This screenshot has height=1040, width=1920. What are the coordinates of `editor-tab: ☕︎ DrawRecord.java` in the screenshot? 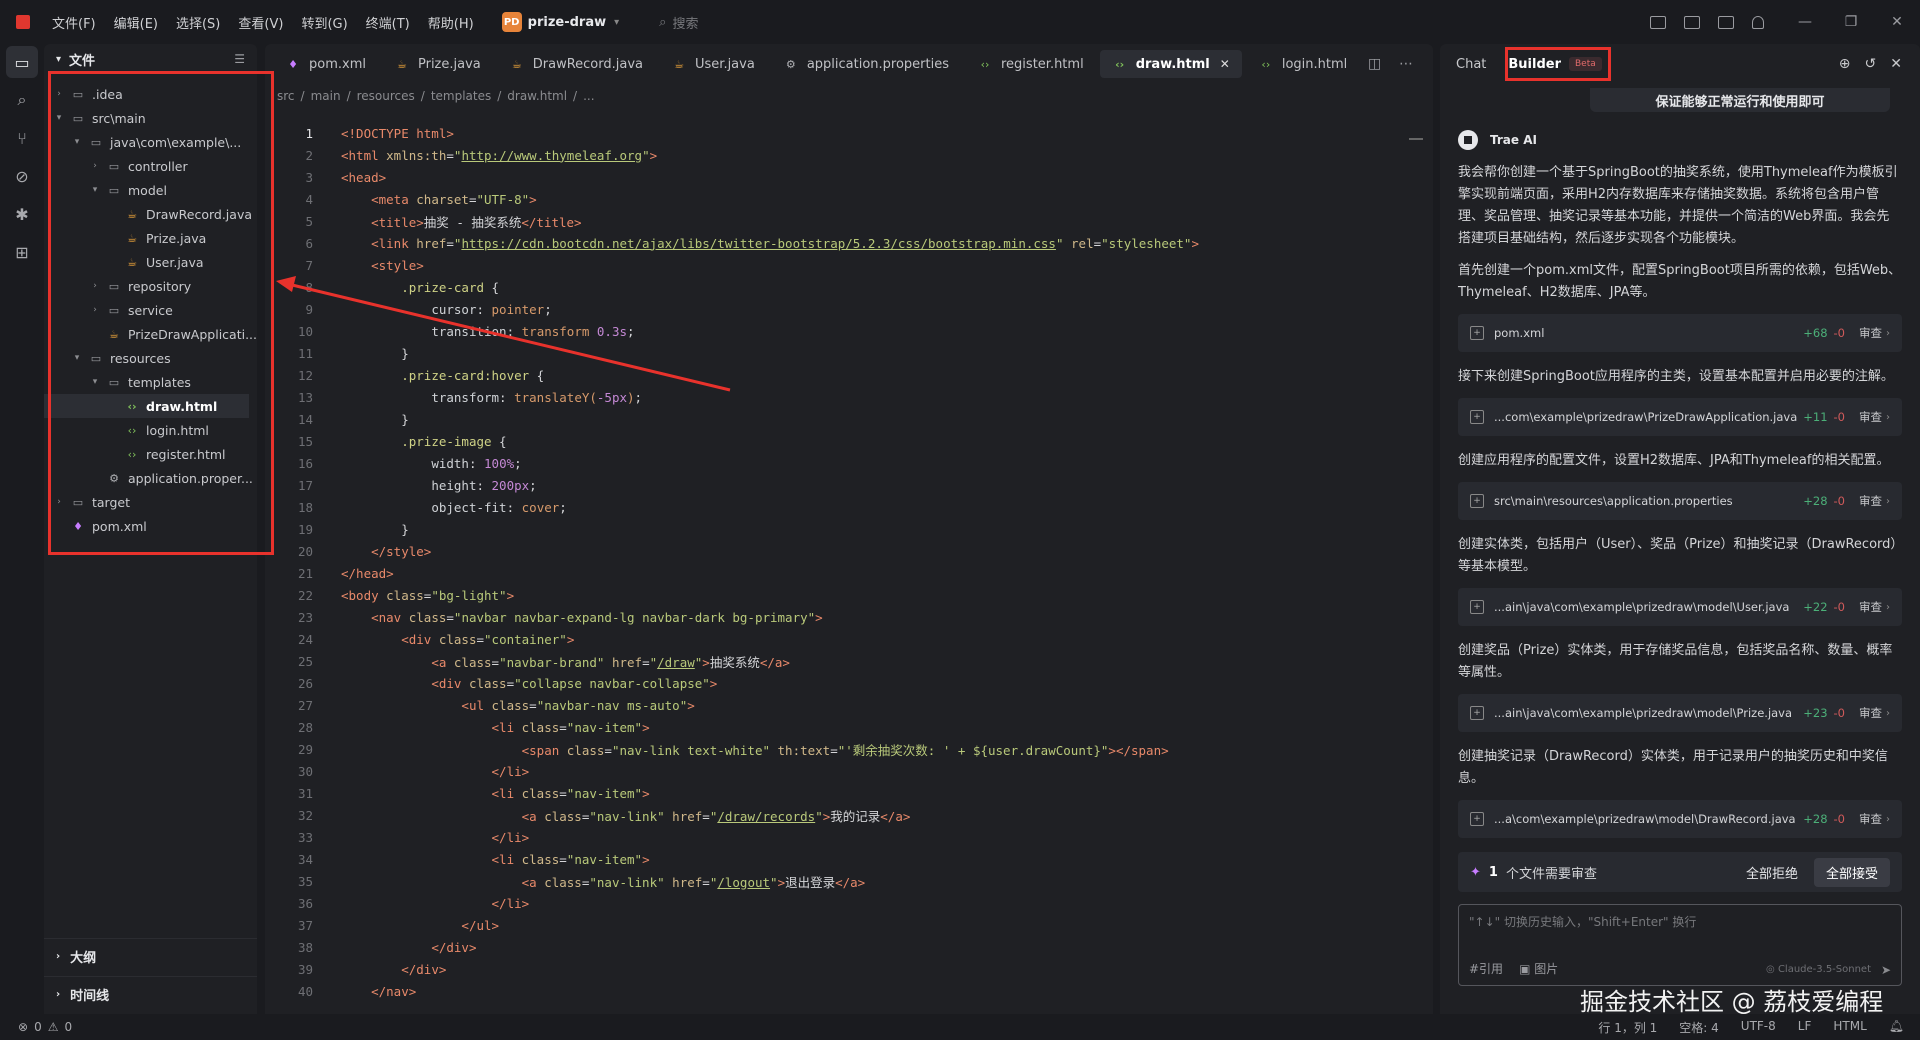 It's located at (576, 64).